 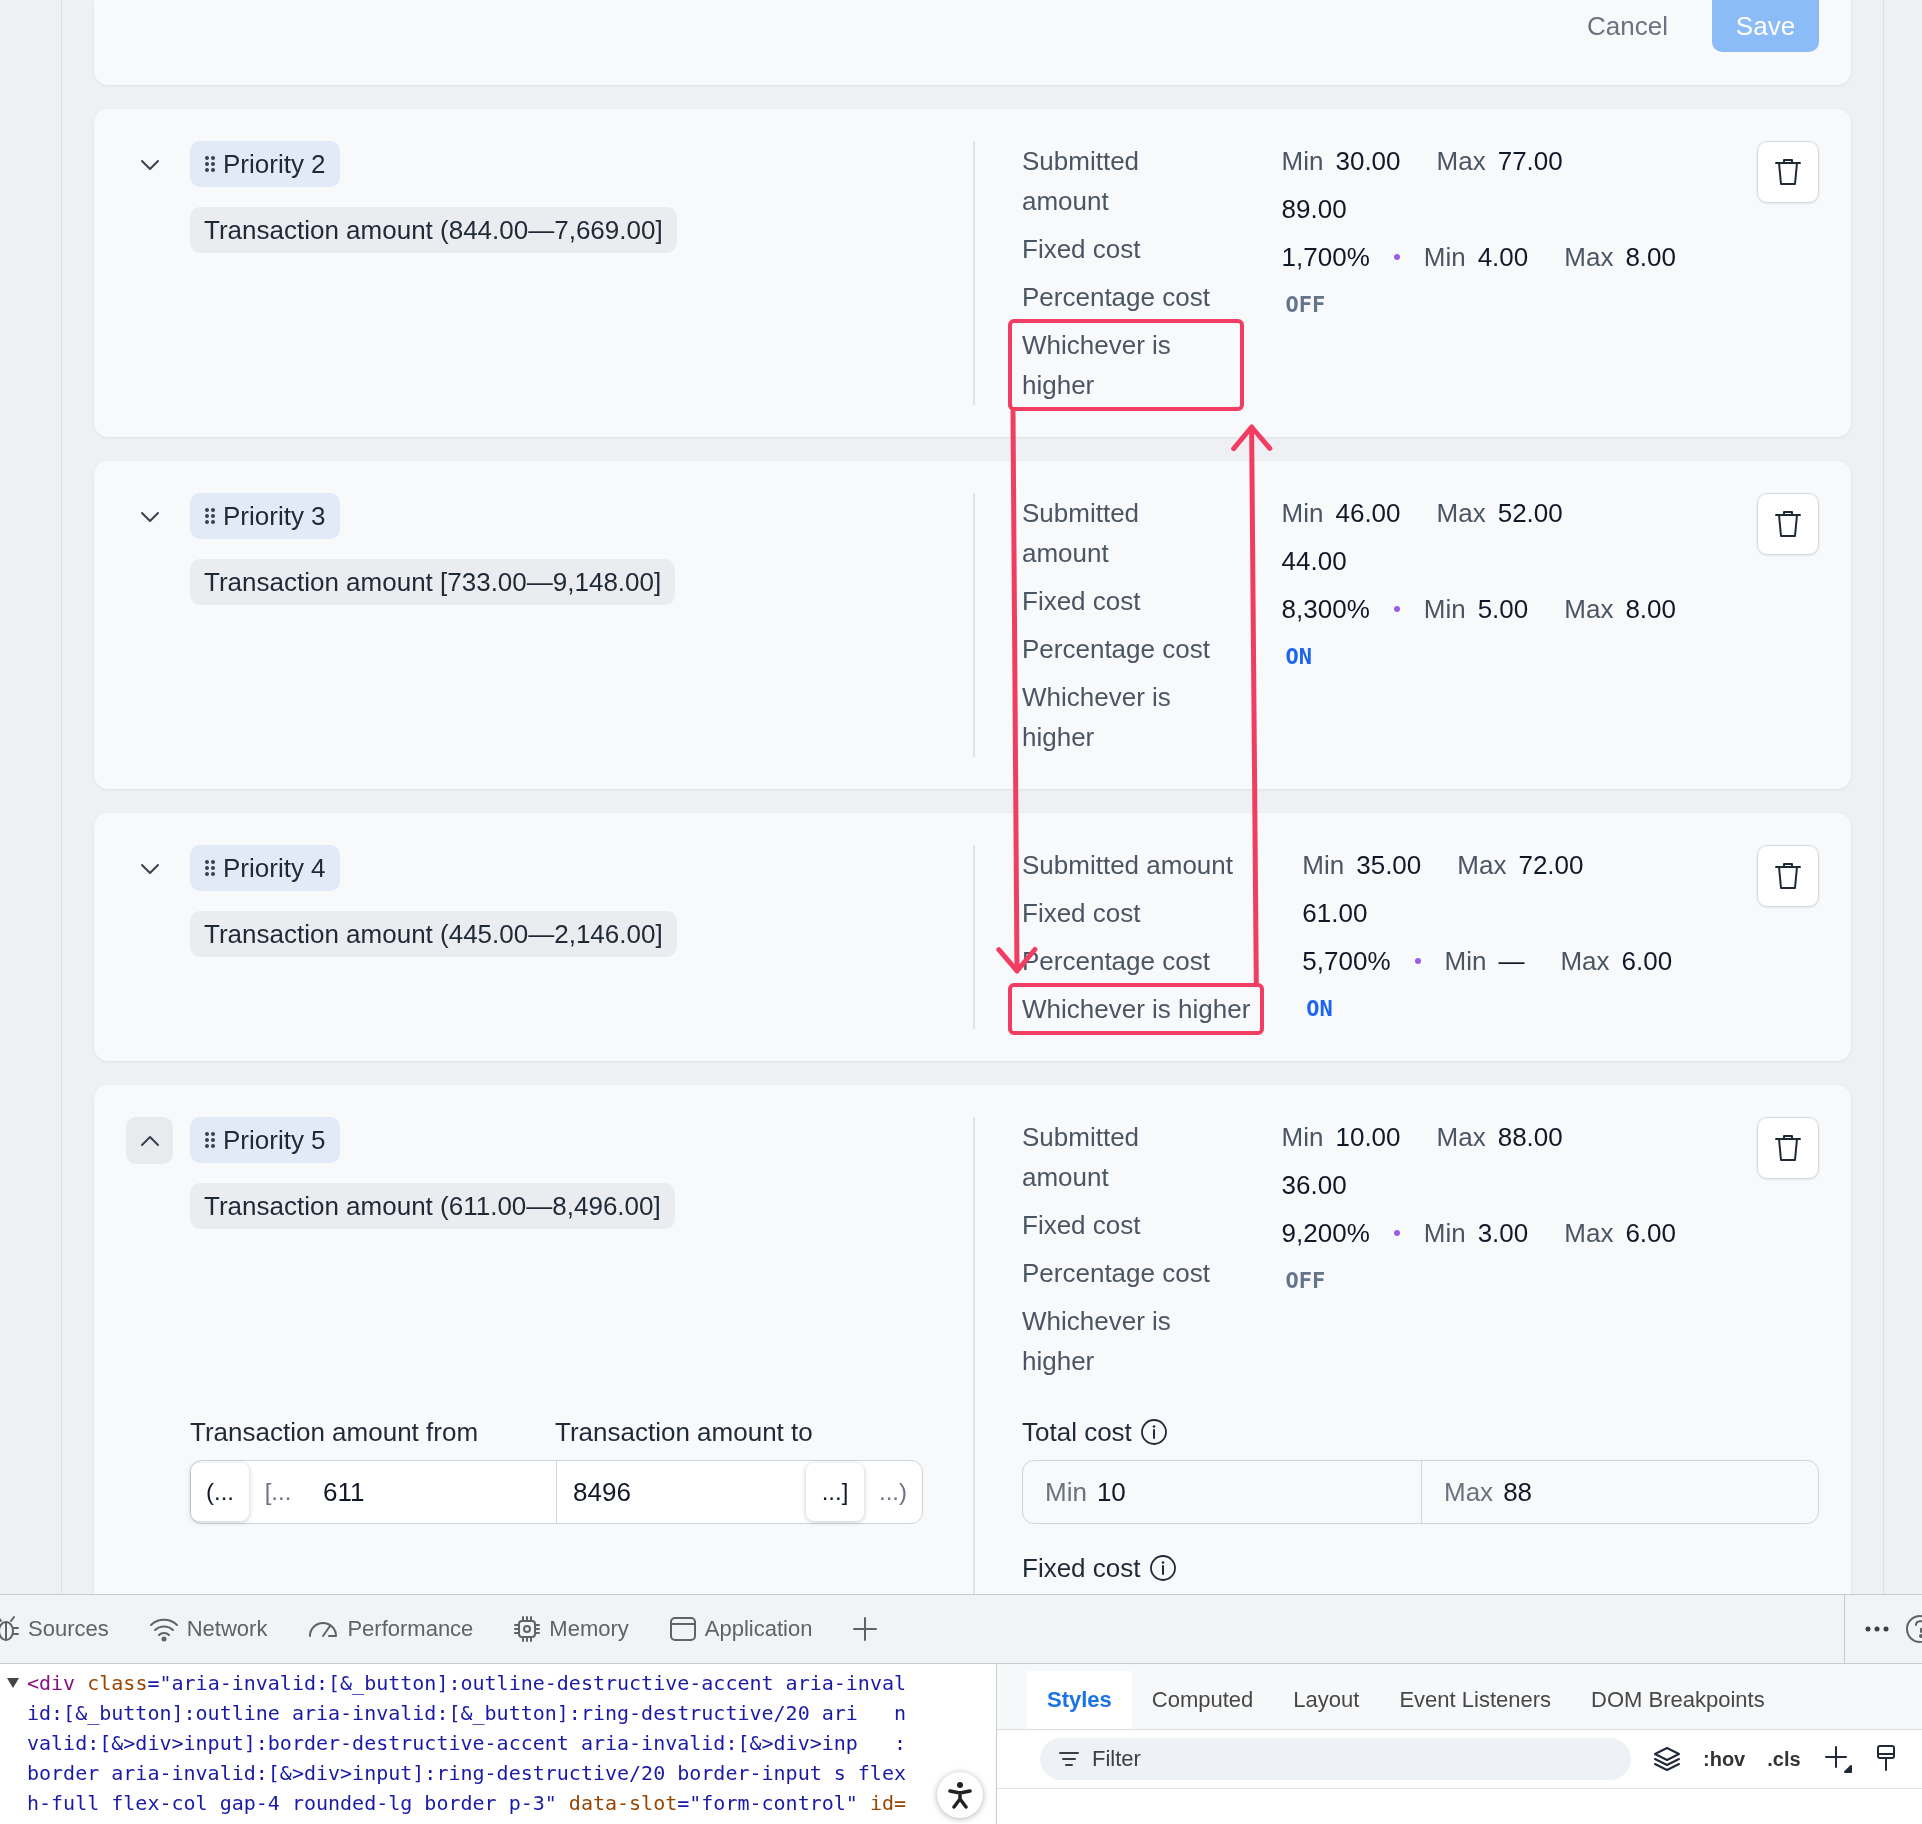 I want to click on panel-tab: DOM Breakpoints, so click(x=1678, y=1700).